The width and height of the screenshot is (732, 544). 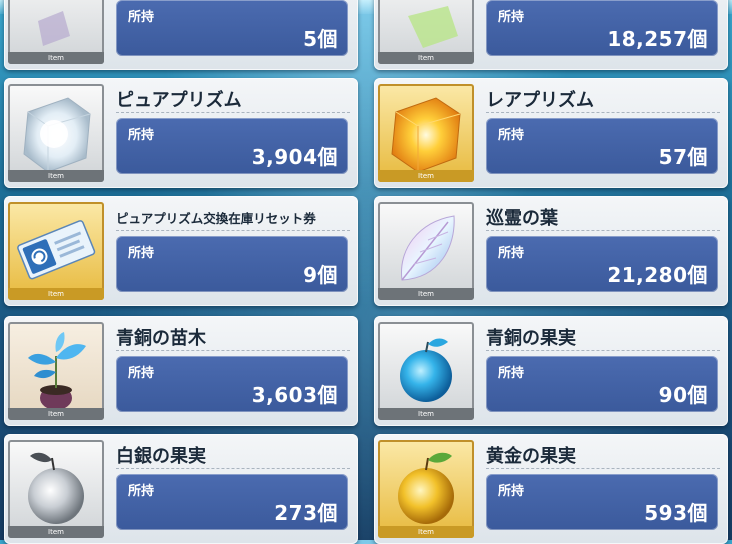 What do you see at coordinates (427, 248) in the screenshot?
I see `spirit-leaf-icon` at bounding box center [427, 248].